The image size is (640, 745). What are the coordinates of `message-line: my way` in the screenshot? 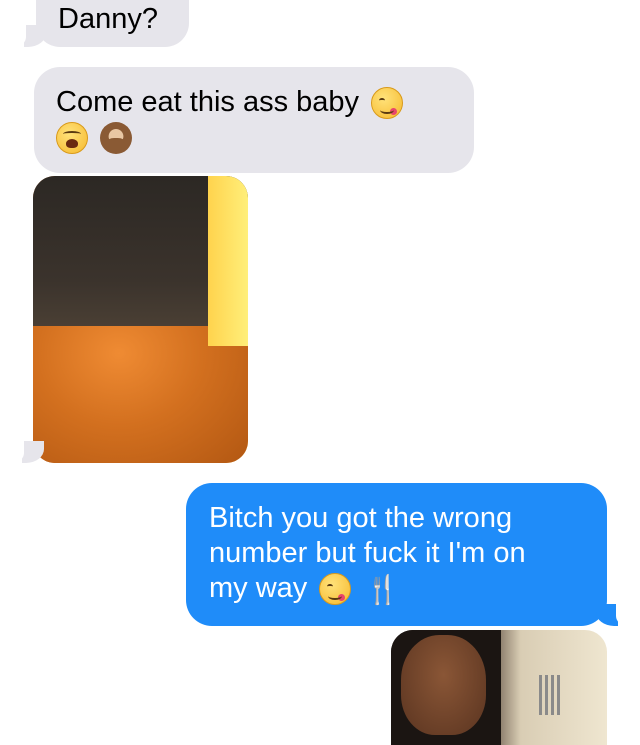 It's located at (258, 588).